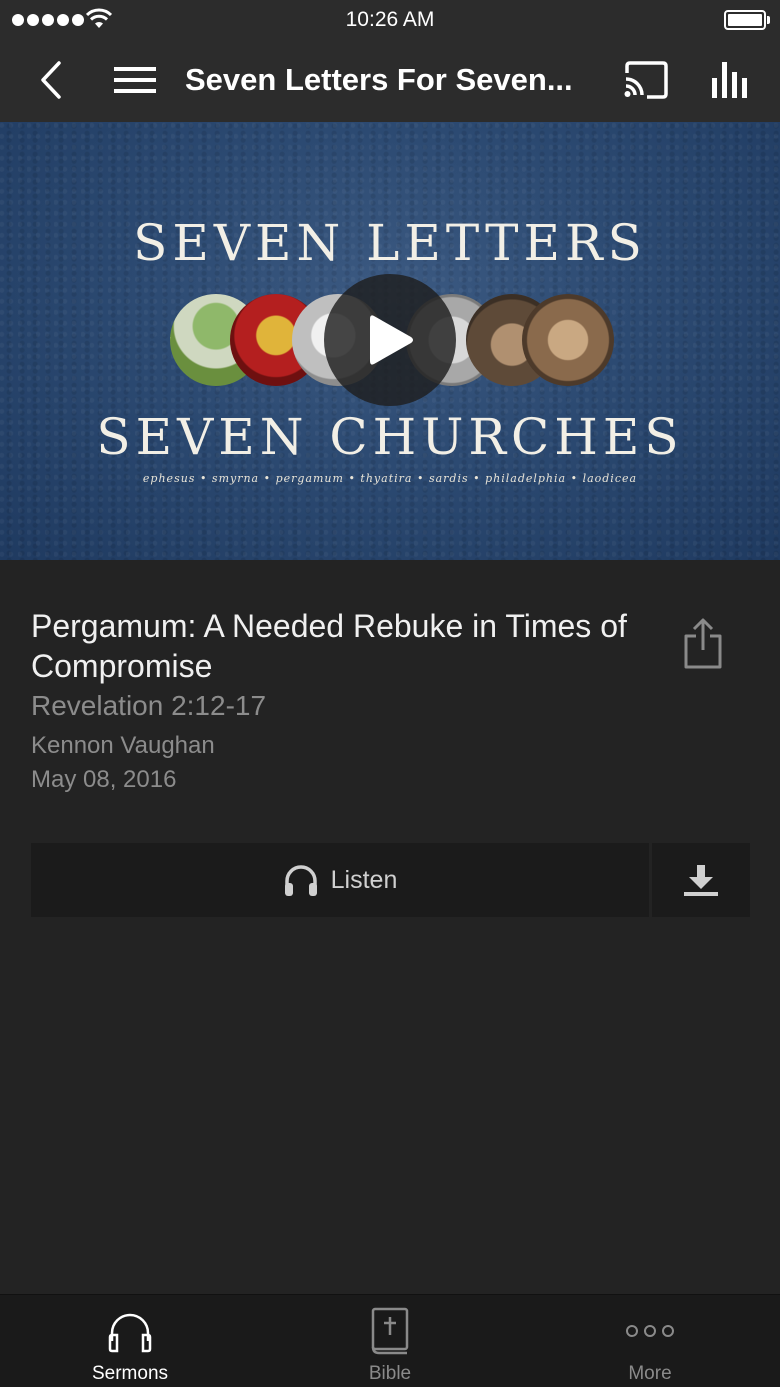 This screenshot has width=780, height=1387. I want to click on sermon-date: May 08, 2016, so click(104, 779).